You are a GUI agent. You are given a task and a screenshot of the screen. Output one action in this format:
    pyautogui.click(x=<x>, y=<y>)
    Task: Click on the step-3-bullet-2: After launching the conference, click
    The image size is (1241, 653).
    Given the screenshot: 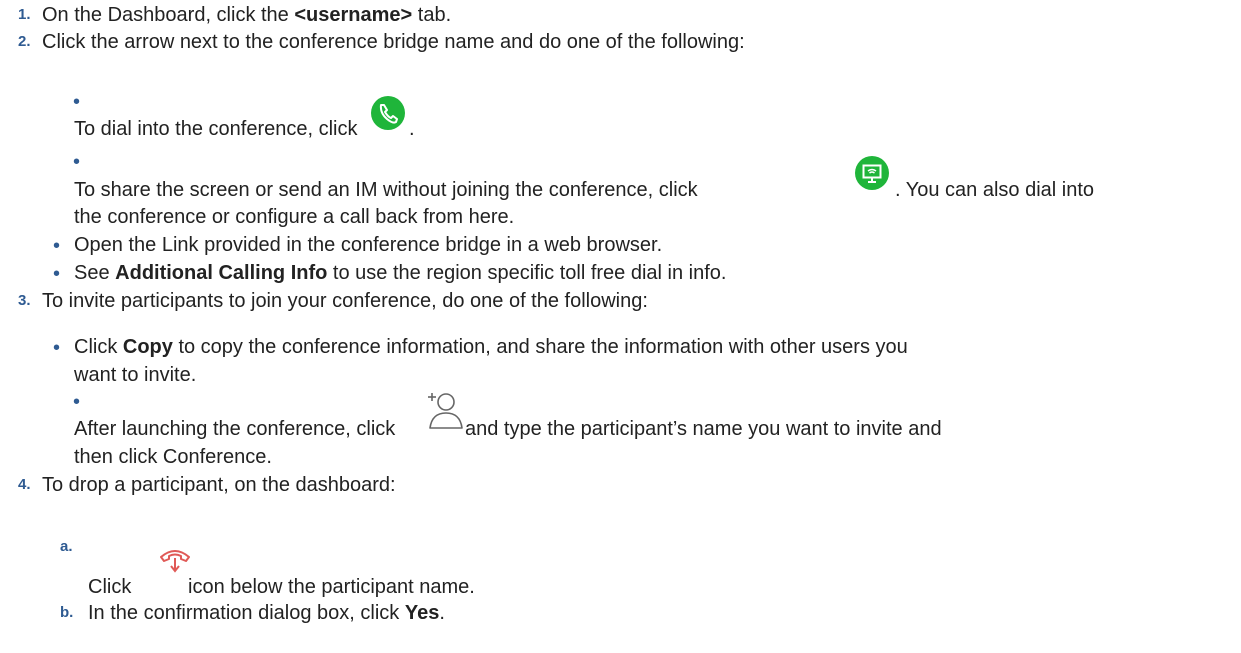 What is the action you would take?
    pyautogui.click(x=234, y=429)
    